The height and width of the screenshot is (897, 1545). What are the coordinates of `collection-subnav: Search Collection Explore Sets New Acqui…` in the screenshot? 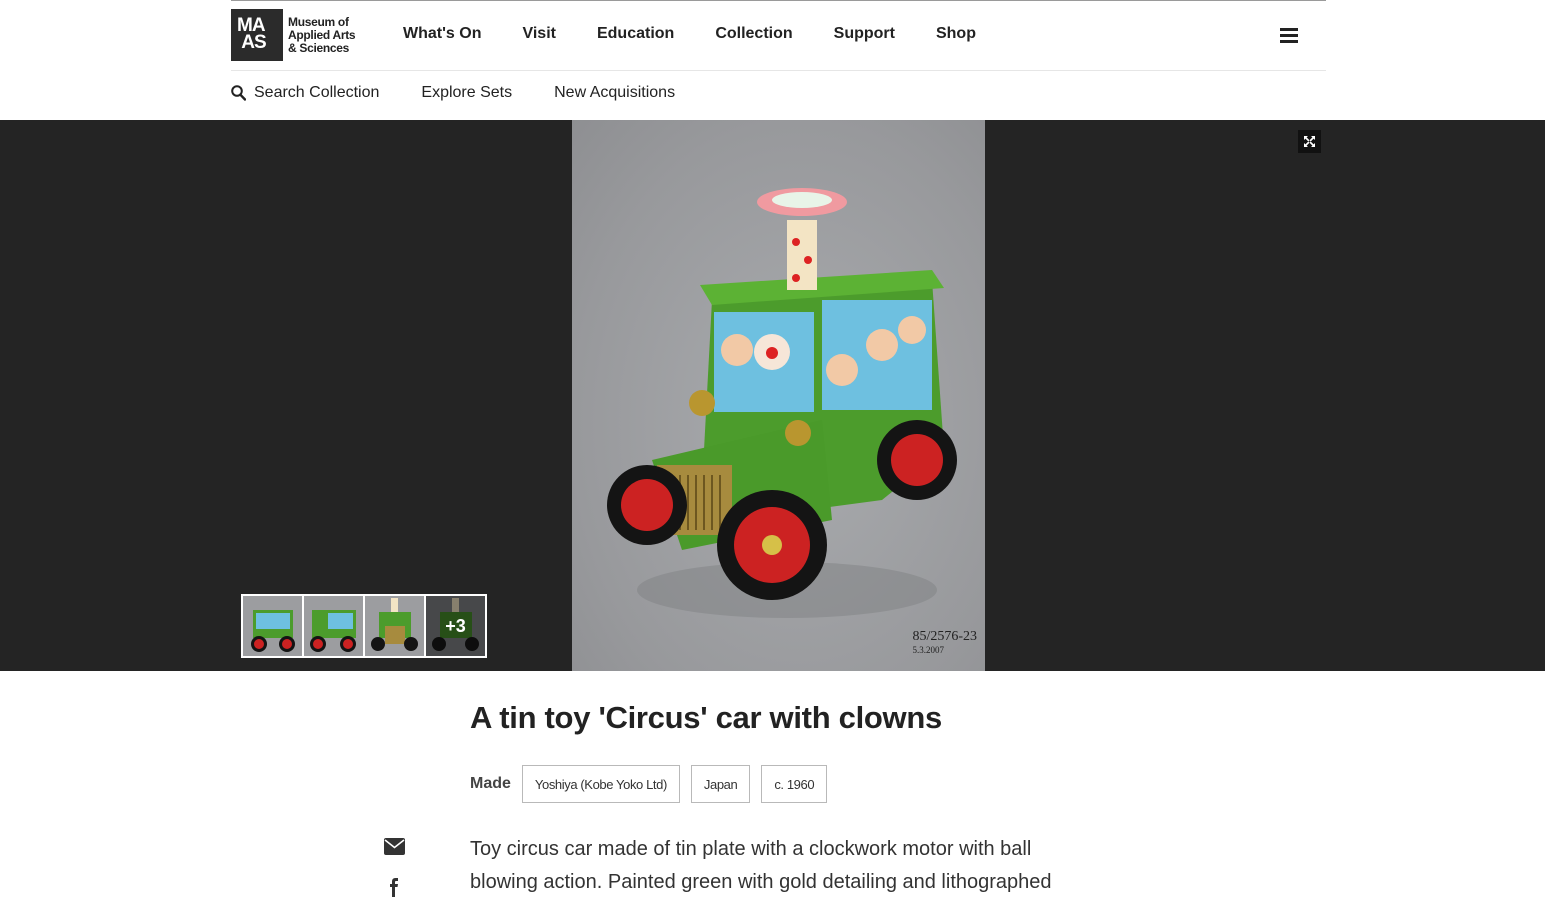 It's located at (474, 93).